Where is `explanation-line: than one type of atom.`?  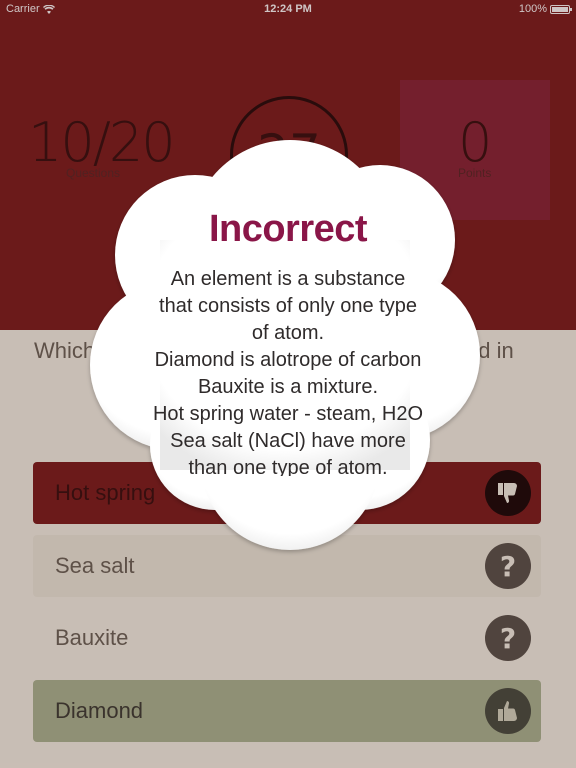
explanation-line: than one type of atom. is located at coordinates (288, 466).